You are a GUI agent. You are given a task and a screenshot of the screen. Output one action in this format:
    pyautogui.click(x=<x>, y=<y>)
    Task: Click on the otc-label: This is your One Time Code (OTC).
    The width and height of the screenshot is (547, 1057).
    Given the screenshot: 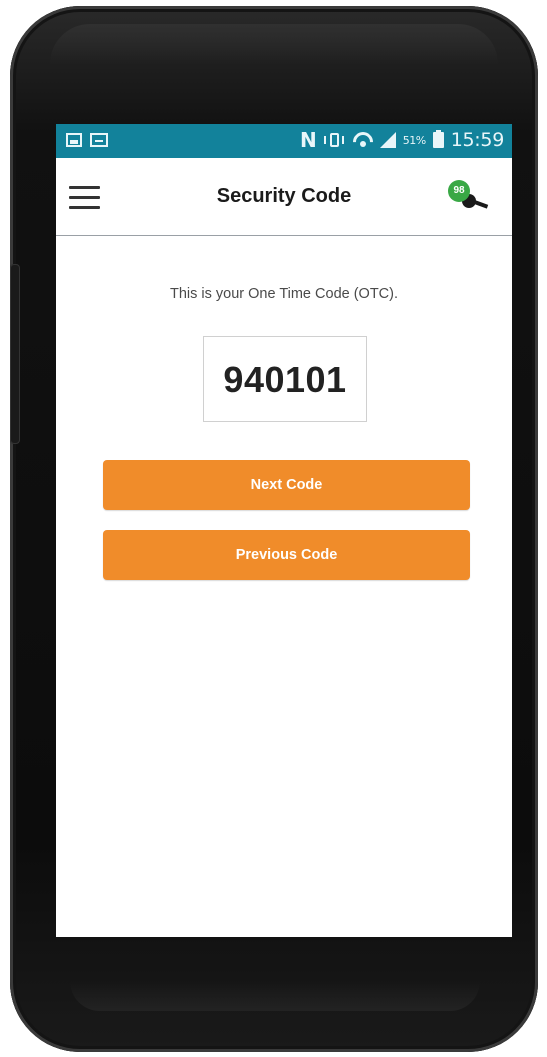 What is the action you would take?
    pyautogui.click(x=284, y=294)
    